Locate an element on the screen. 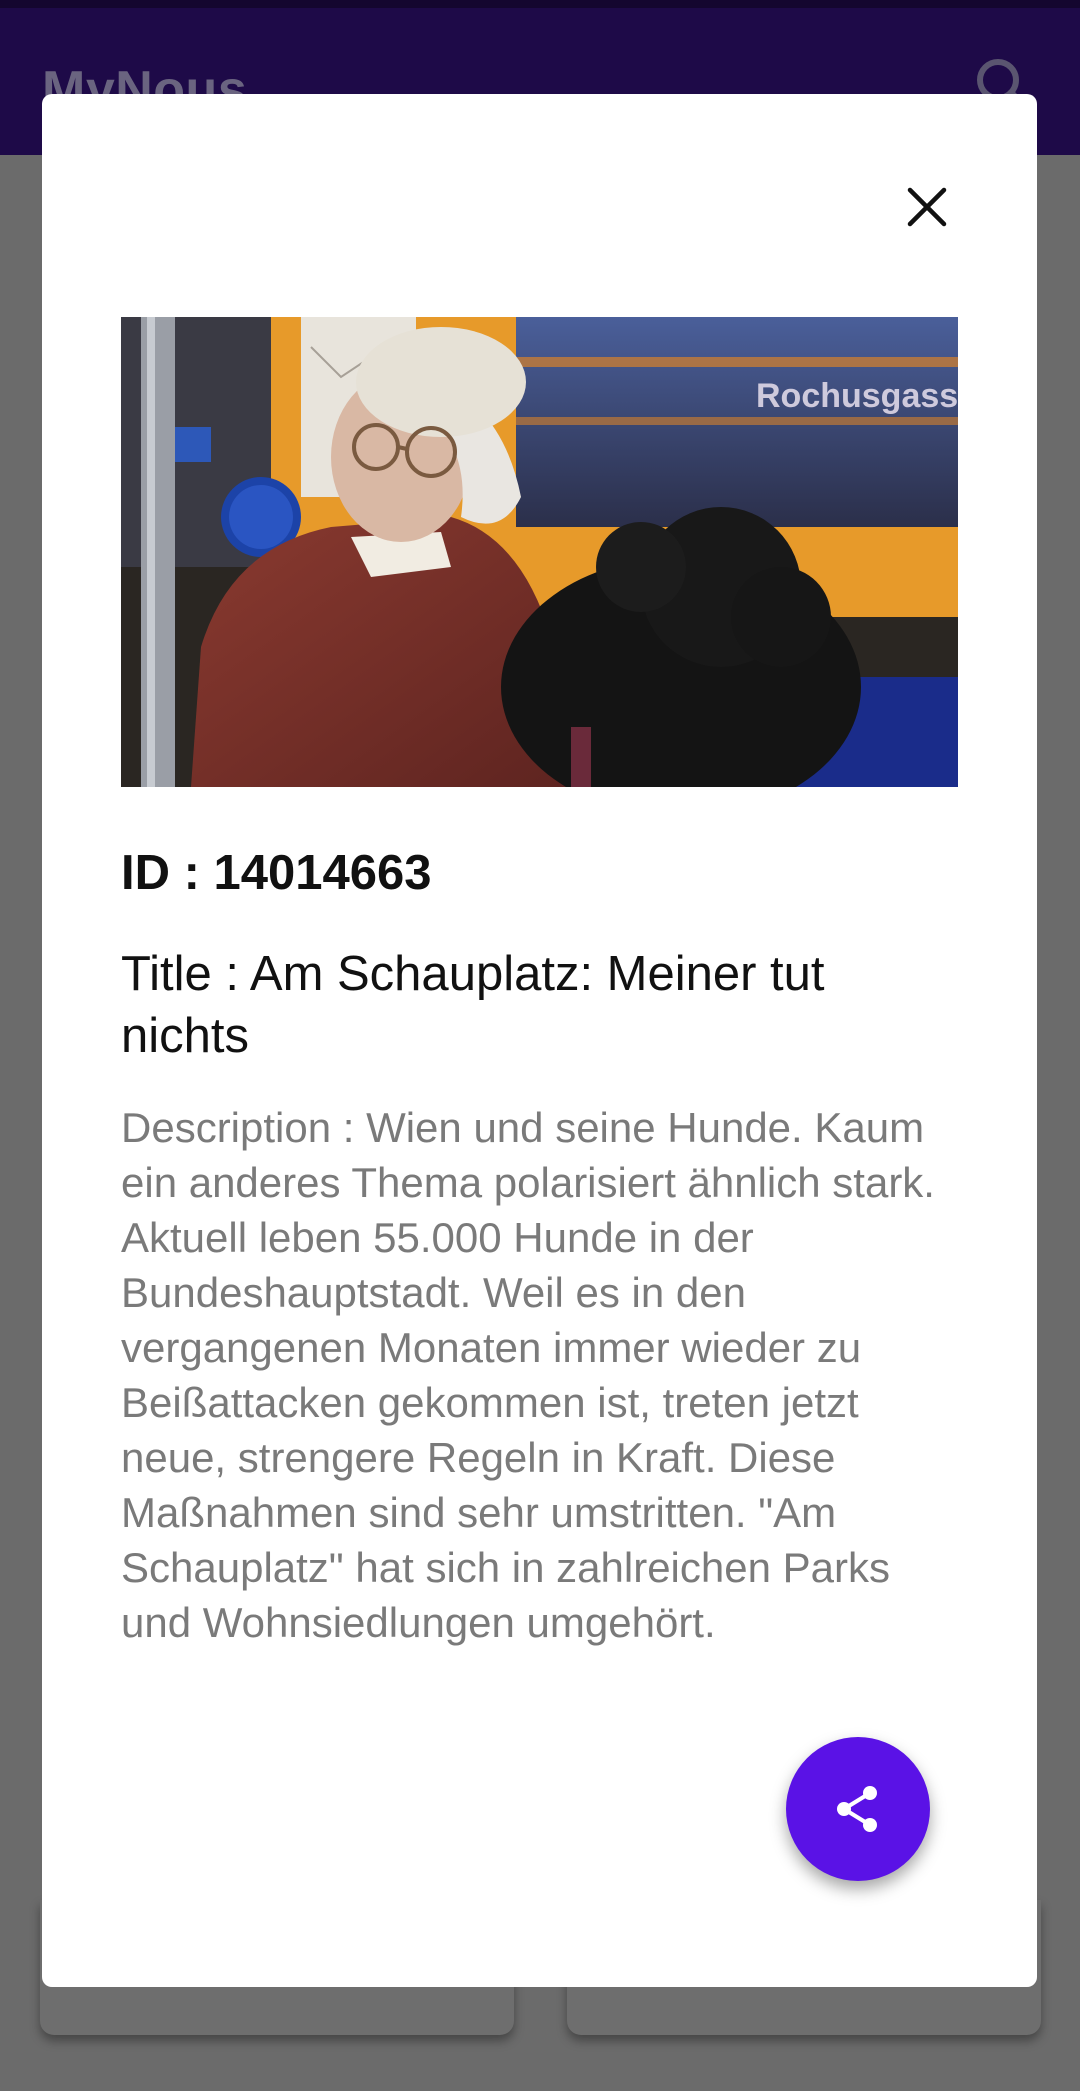 The width and height of the screenshot is (1080, 2091). item-id: ID : 14014663 is located at coordinates (276, 873).